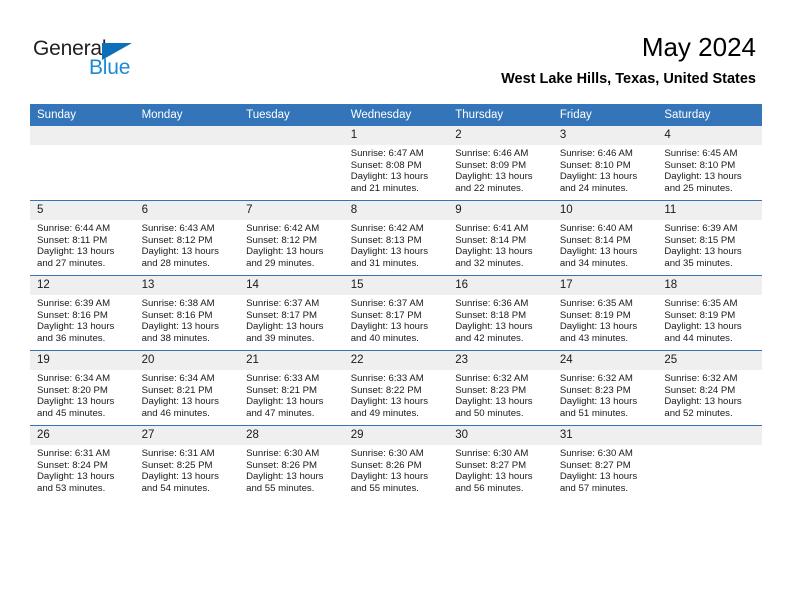 Image resolution: width=792 pixels, height=612 pixels. What do you see at coordinates (384, 263) in the screenshot?
I see `daylight-text-2: and 31 minutes.` at bounding box center [384, 263].